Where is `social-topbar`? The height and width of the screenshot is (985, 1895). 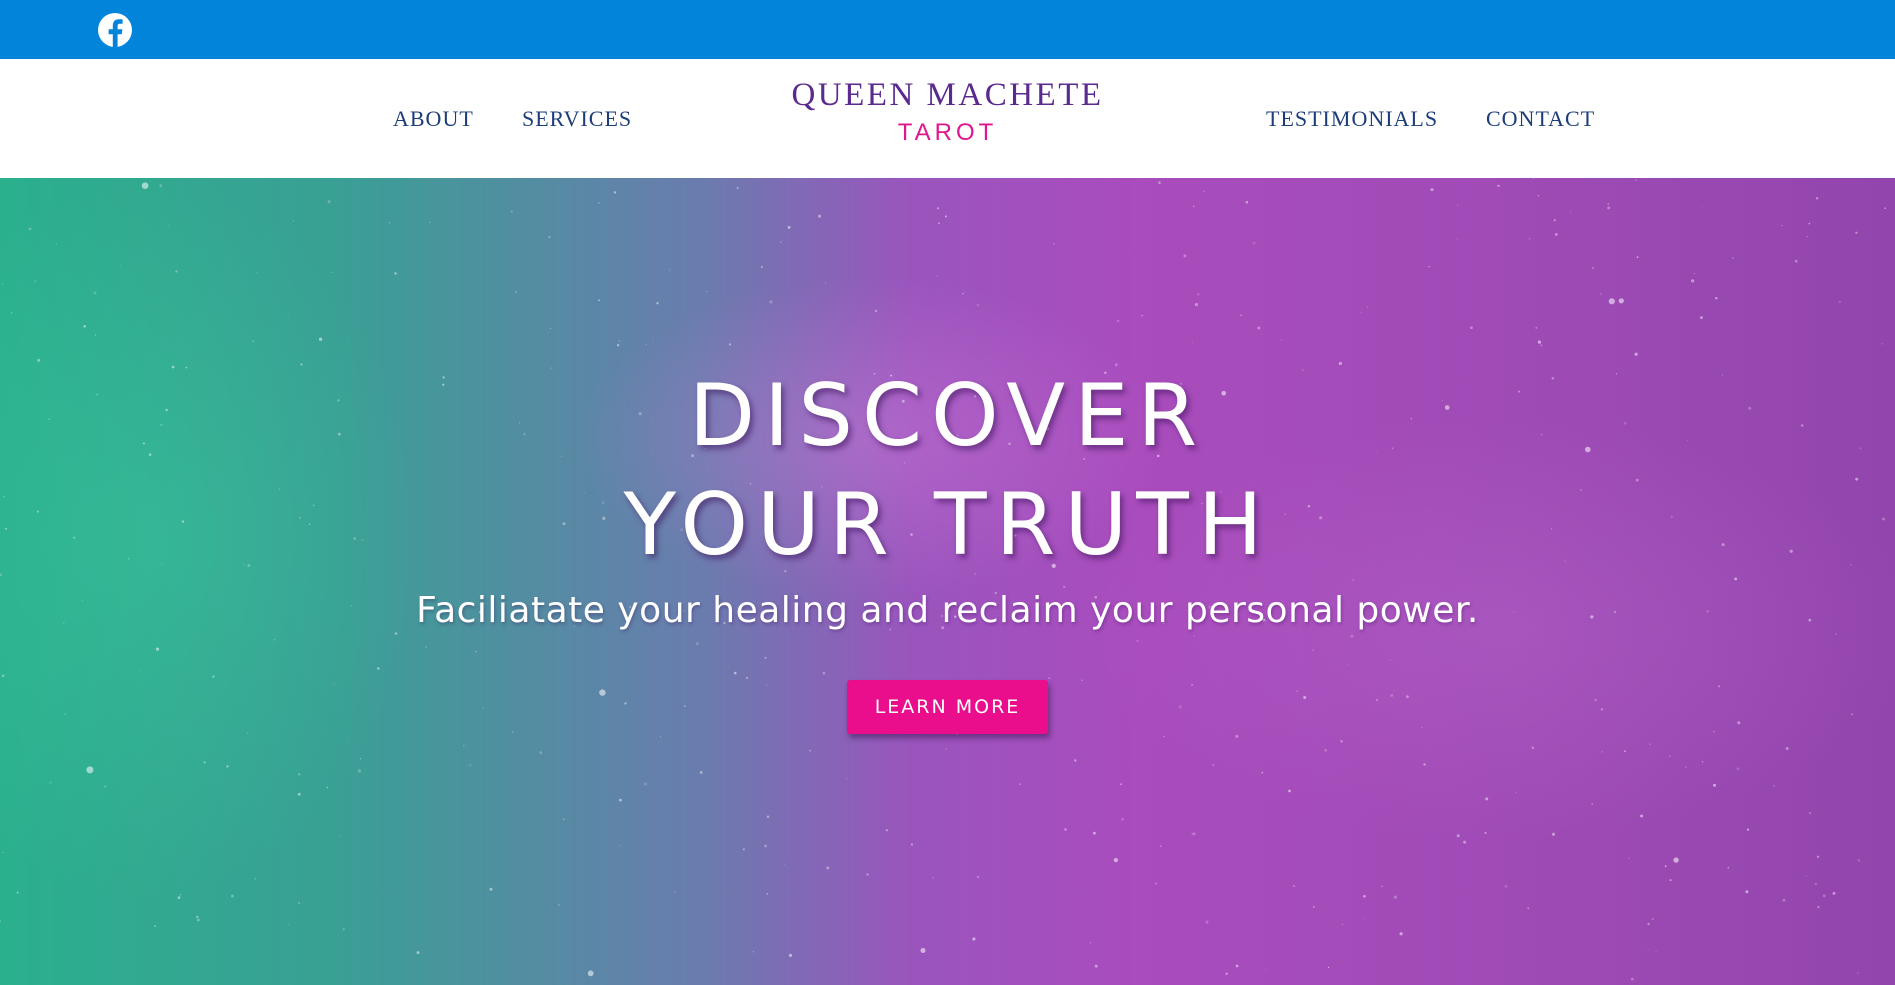
social-topbar is located at coordinates (947, 29).